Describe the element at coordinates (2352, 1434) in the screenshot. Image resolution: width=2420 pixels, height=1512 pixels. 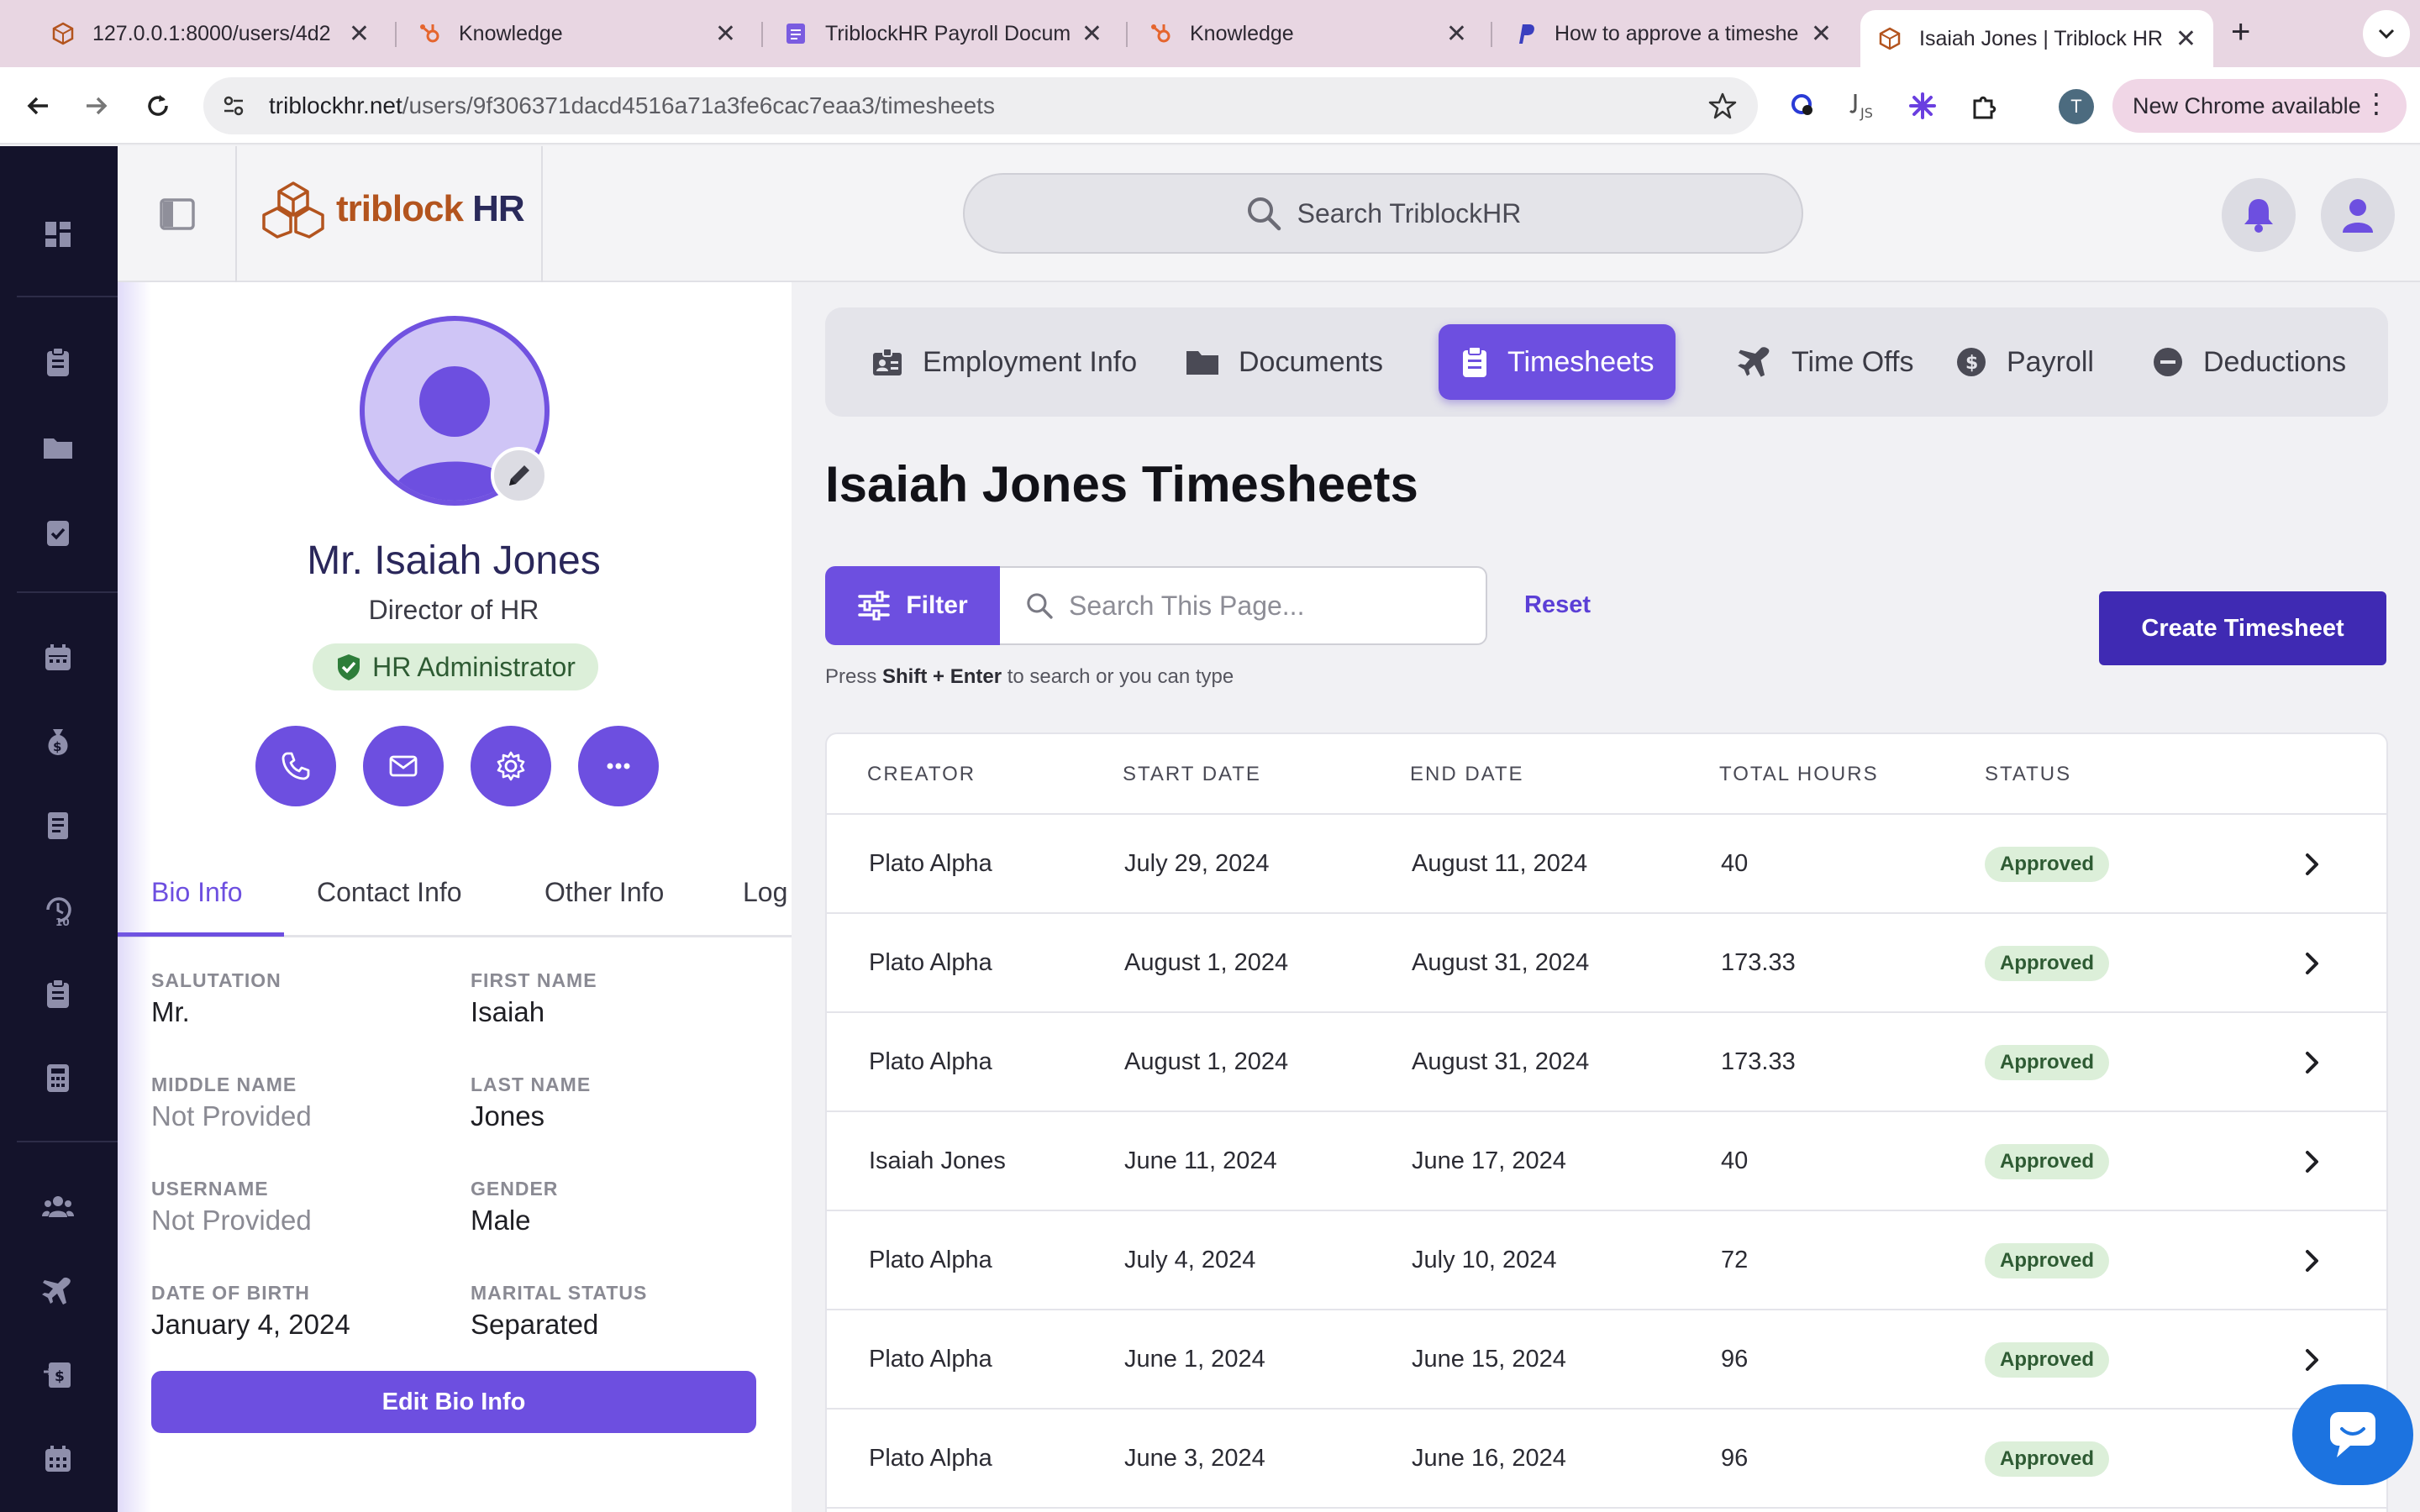
I see `chat-widget-button` at that location.